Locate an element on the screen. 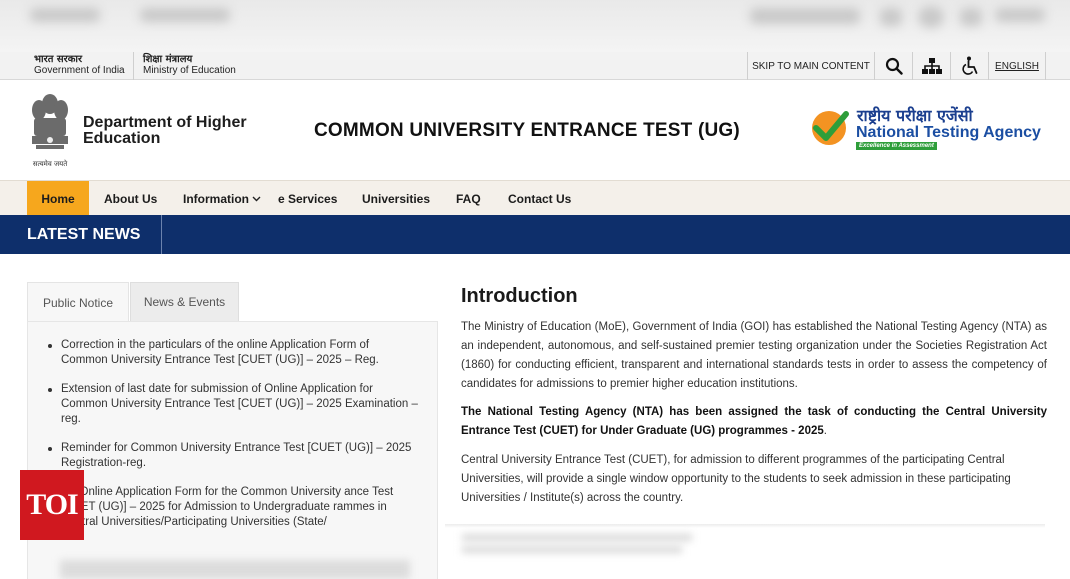  nav-e-services: e Services is located at coordinates (307, 198).